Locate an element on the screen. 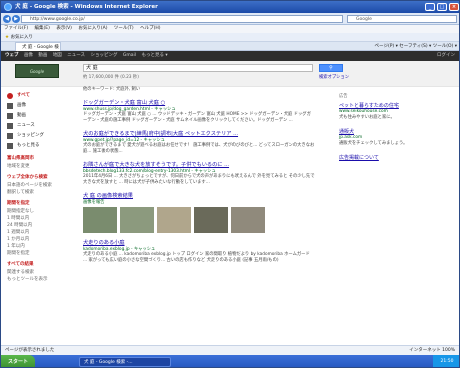  nav-all: すべて is located at coordinates (40, 96).